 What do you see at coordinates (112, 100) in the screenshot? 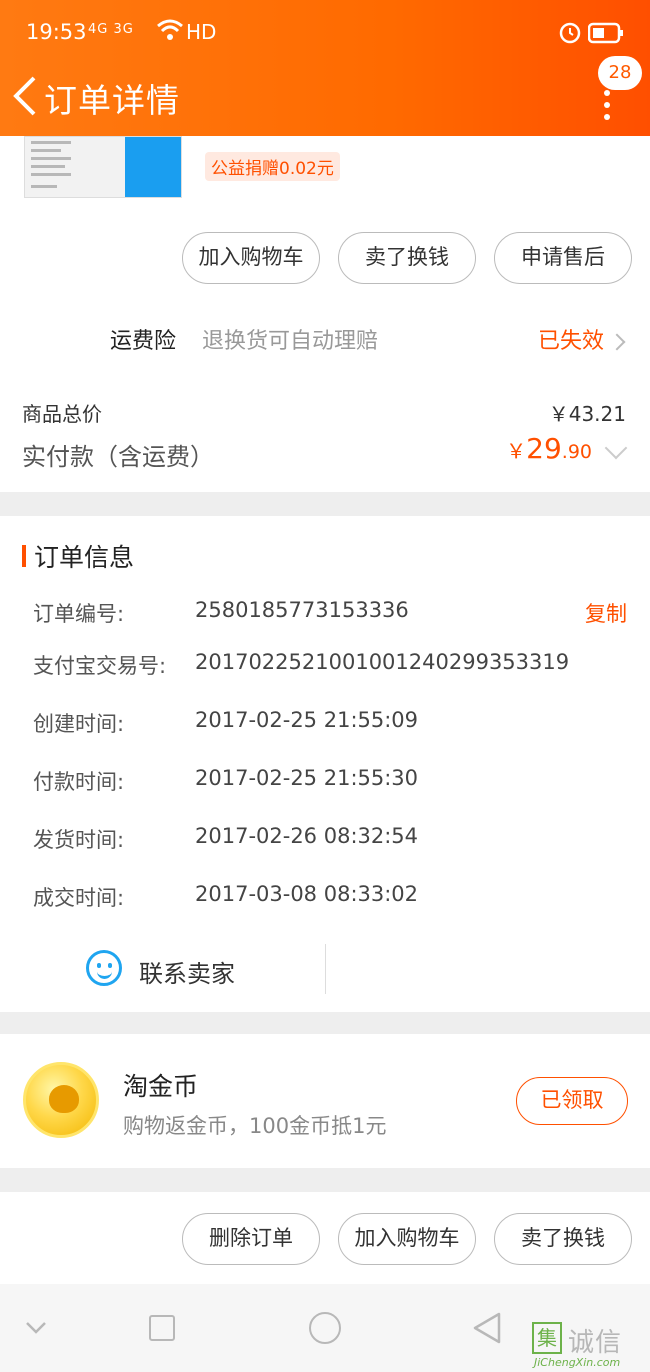
I see `page-title: 订单详情` at bounding box center [112, 100].